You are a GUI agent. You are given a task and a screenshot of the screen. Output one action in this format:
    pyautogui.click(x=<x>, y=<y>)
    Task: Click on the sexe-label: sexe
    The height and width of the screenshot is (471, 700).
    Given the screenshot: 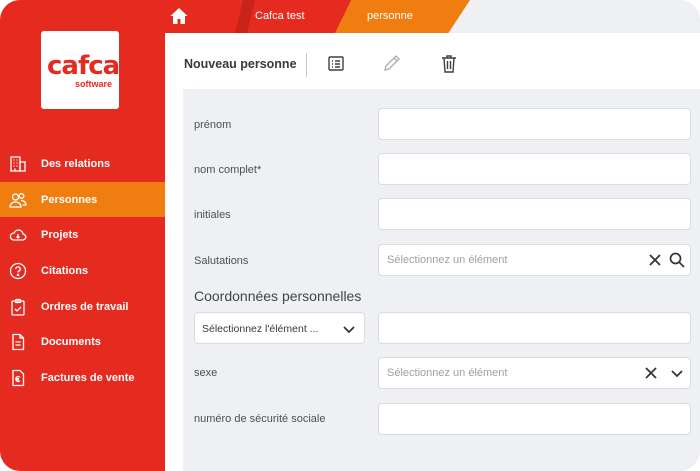 What is the action you would take?
    pyautogui.click(x=206, y=373)
    